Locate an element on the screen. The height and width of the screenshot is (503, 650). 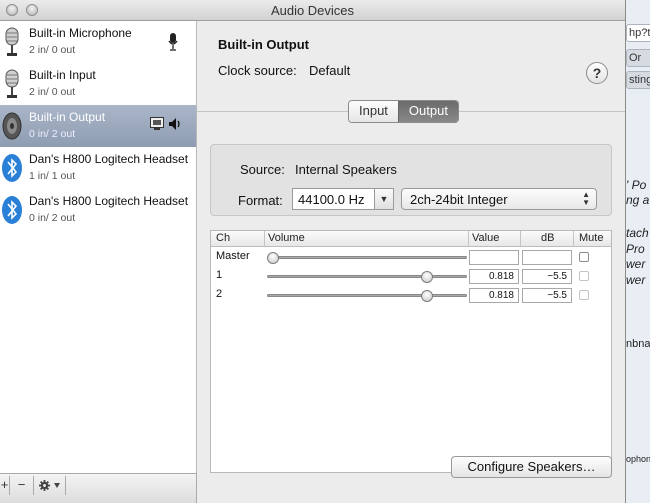
device-item-h800-headset-output: Dan's H800 Logitech Headset 0 in/ 2 out is located at coordinates (98, 210).